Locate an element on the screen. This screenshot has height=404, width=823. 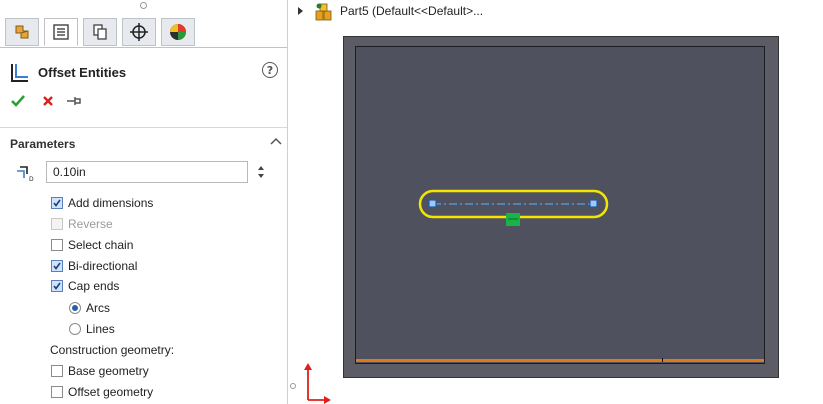
cap-ends-label: Cap ends is located at coordinates (94, 286).